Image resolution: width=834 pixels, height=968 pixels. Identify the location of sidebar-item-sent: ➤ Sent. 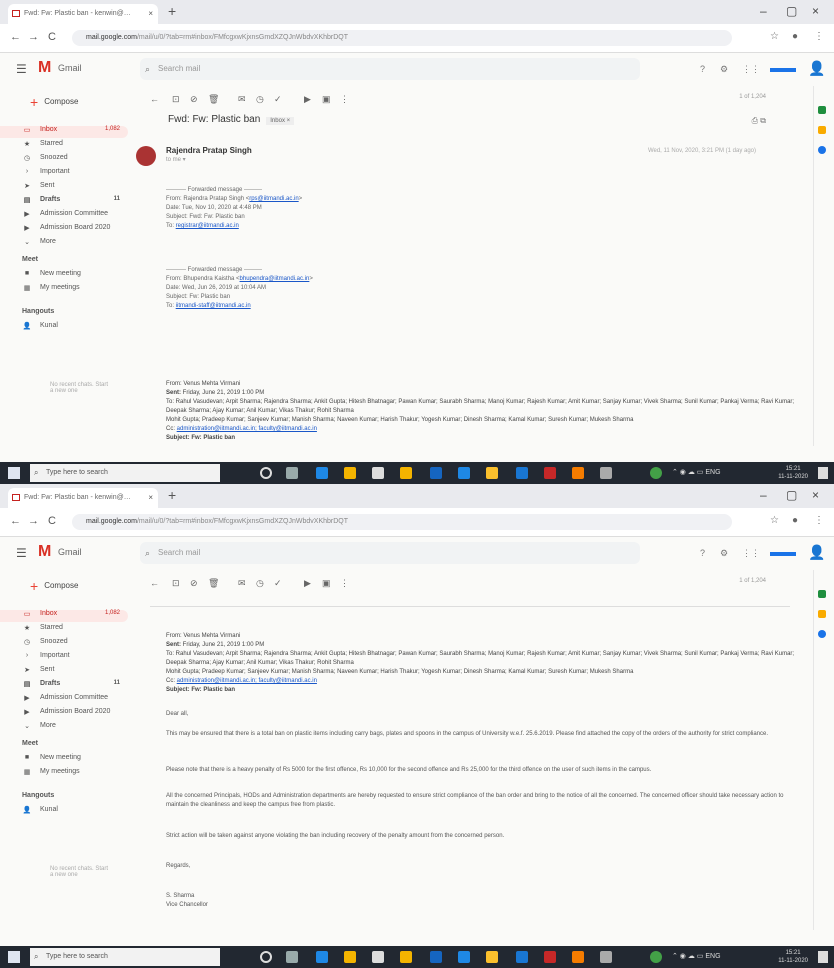
(64, 188).